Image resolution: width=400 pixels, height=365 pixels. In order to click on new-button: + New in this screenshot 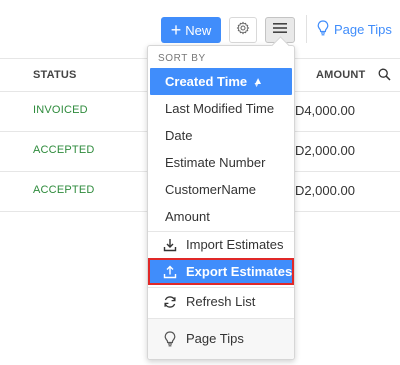, I will do `click(191, 30)`.